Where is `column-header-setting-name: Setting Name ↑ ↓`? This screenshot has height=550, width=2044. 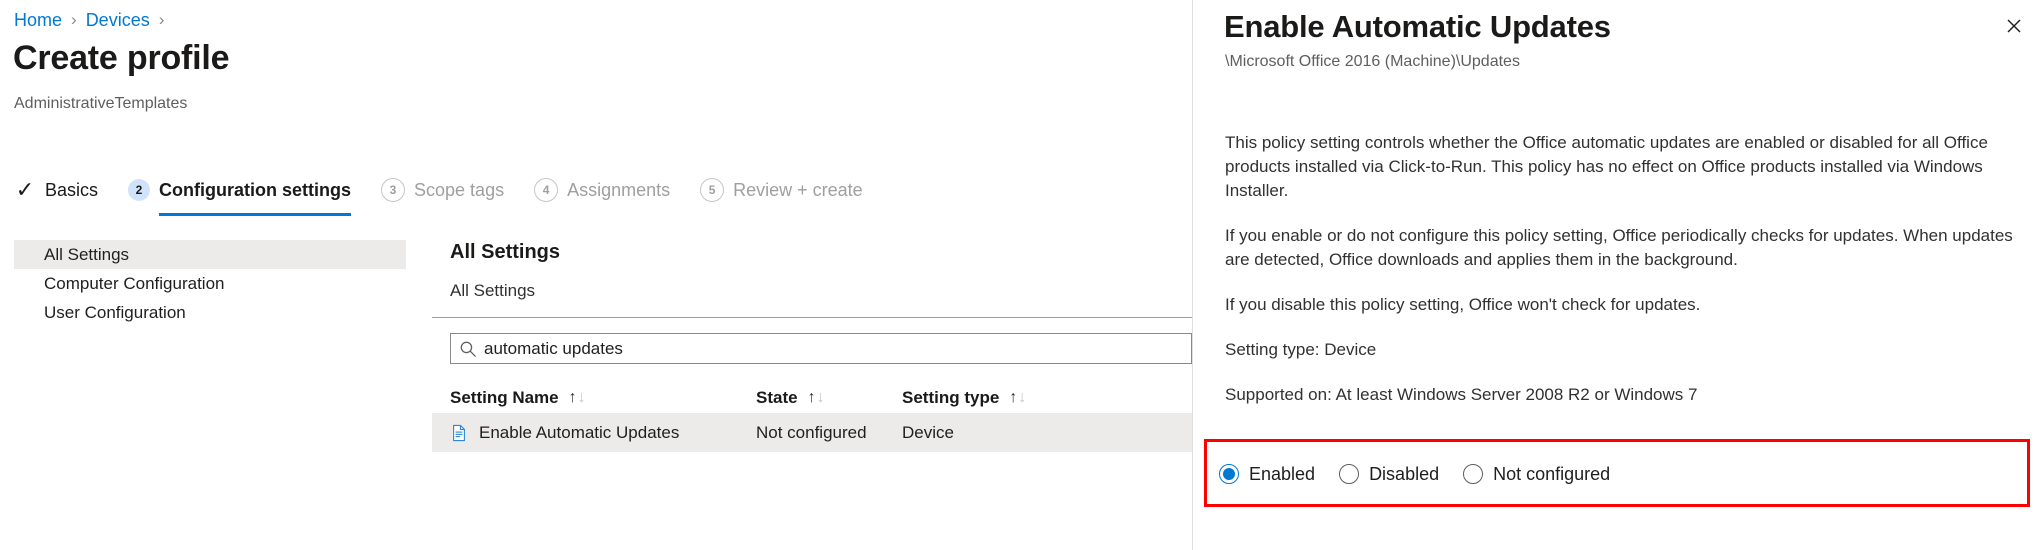
column-header-setting-name: Setting Name ↑ ↓ is located at coordinates (603, 398).